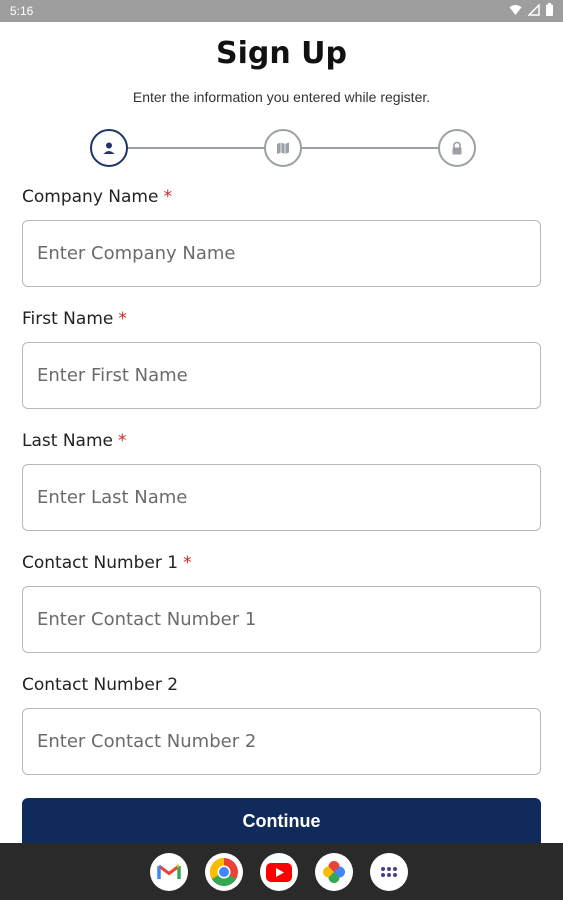  I want to click on chrome-icon, so click(224, 872).